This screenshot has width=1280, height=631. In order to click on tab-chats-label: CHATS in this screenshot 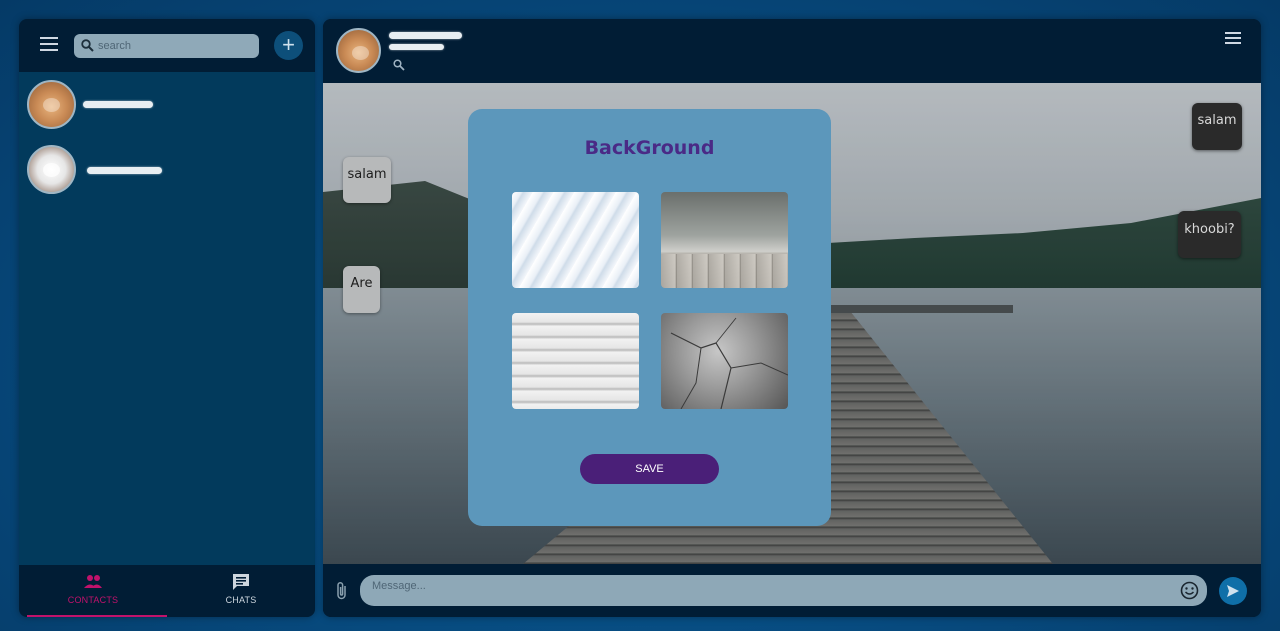, I will do `click(241, 600)`.